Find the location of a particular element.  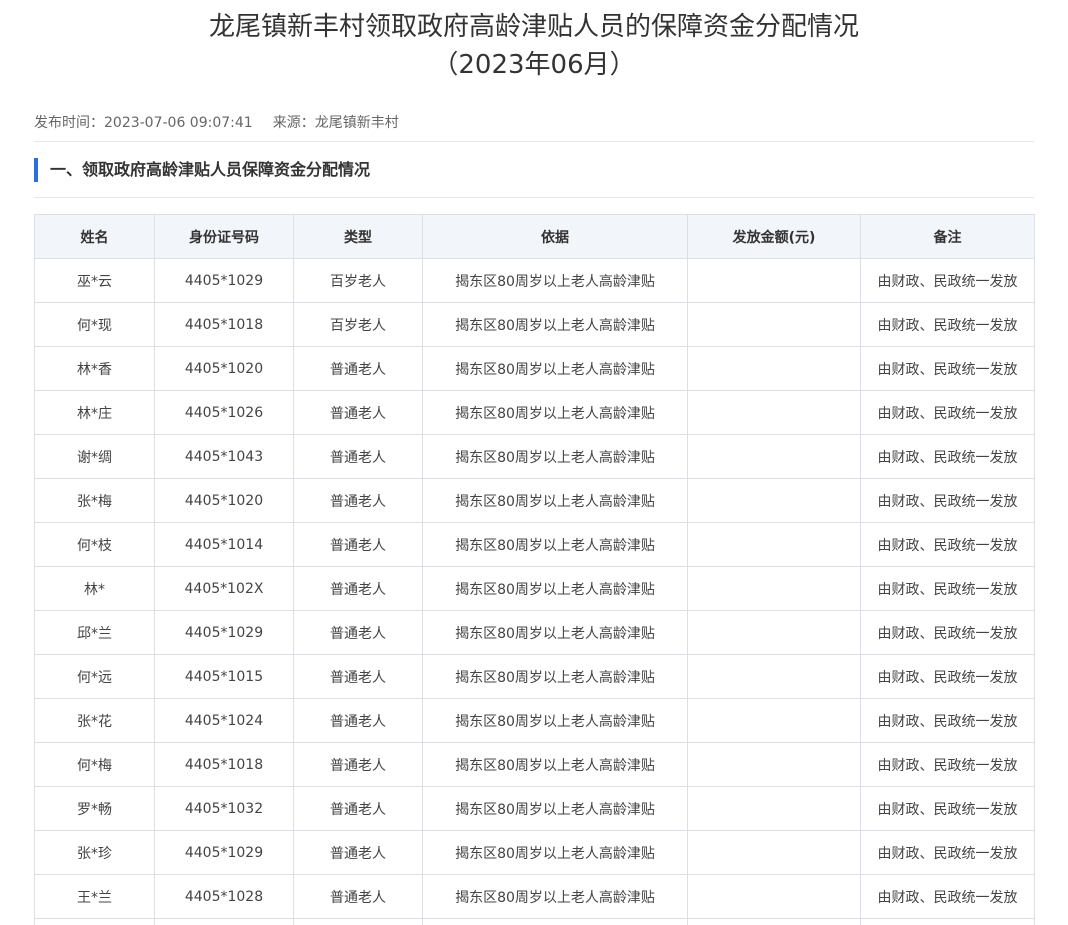

section-title: 一、领取政府高龄津贴人员保障资金分配情况 is located at coordinates (210, 169).